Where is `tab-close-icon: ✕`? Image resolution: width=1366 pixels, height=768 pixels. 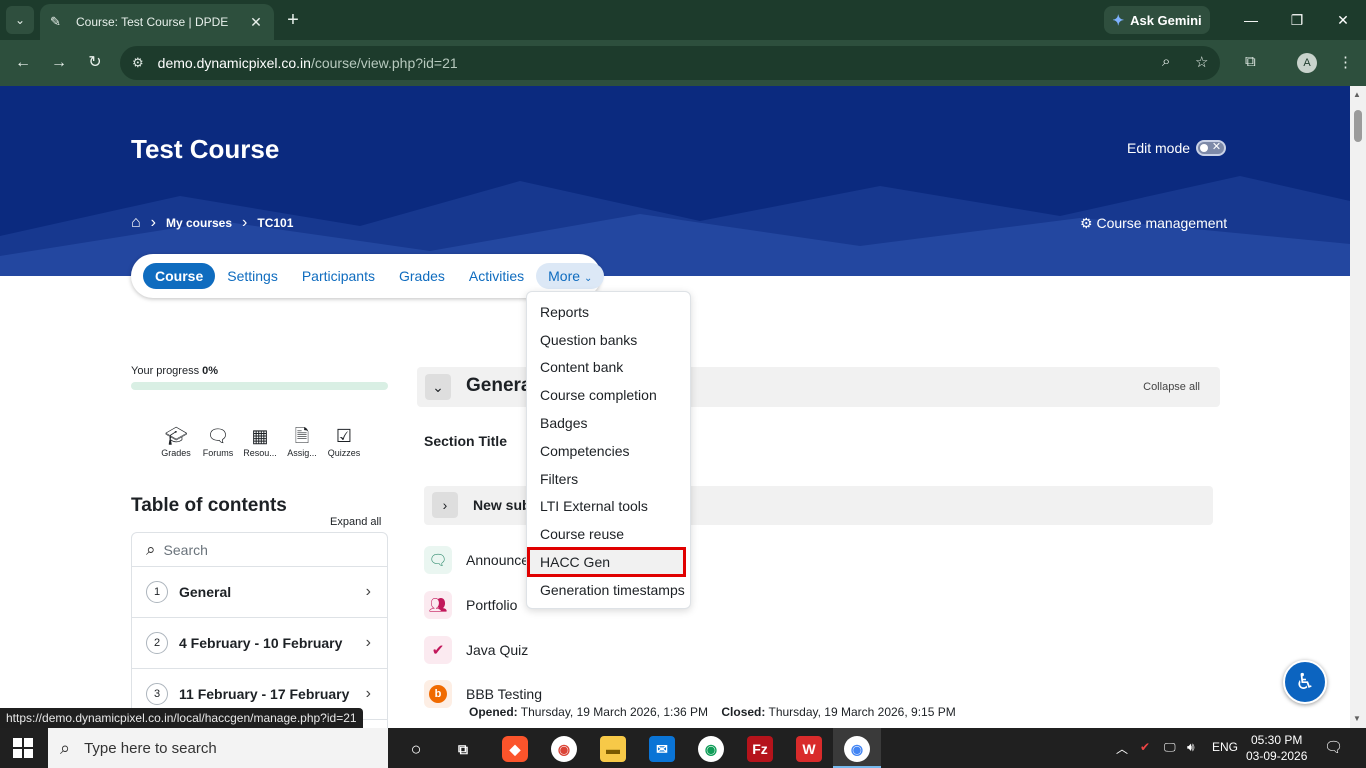 tab-close-icon: ✕ is located at coordinates (256, 22).